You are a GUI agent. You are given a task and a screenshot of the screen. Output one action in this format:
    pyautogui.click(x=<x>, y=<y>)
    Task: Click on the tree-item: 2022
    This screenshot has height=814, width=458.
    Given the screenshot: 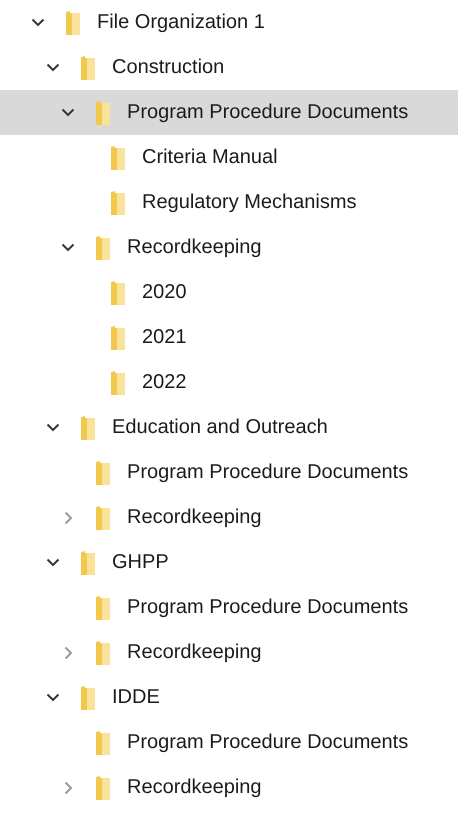 What is the action you would take?
    pyautogui.click(x=229, y=382)
    